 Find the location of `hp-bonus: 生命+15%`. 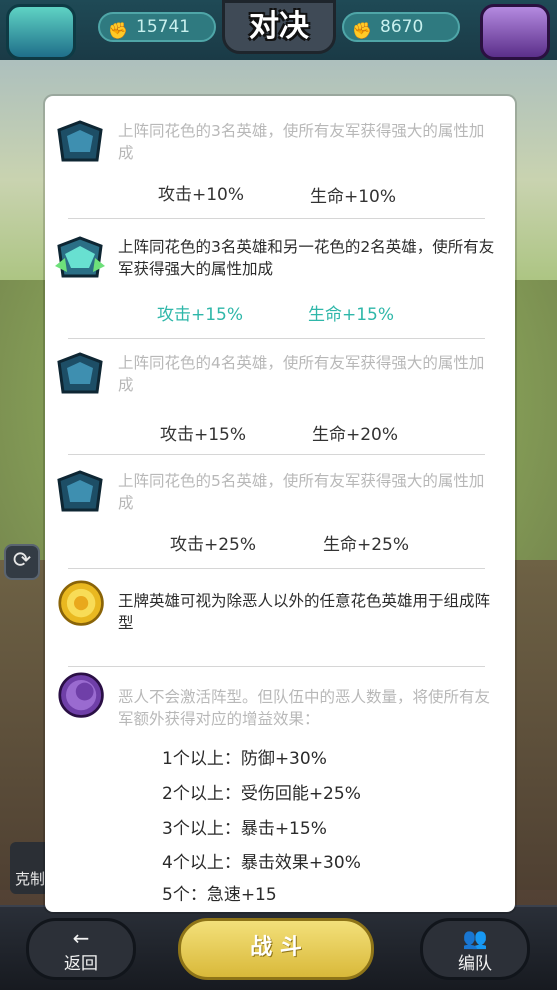

hp-bonus: 生命+15% is located at coordinates (351, 315).